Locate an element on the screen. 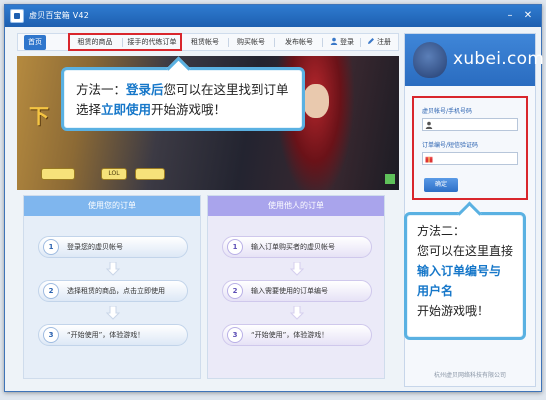  step-item: 2 输入需要使用的订单编号 is located at coordinates (297, 291).